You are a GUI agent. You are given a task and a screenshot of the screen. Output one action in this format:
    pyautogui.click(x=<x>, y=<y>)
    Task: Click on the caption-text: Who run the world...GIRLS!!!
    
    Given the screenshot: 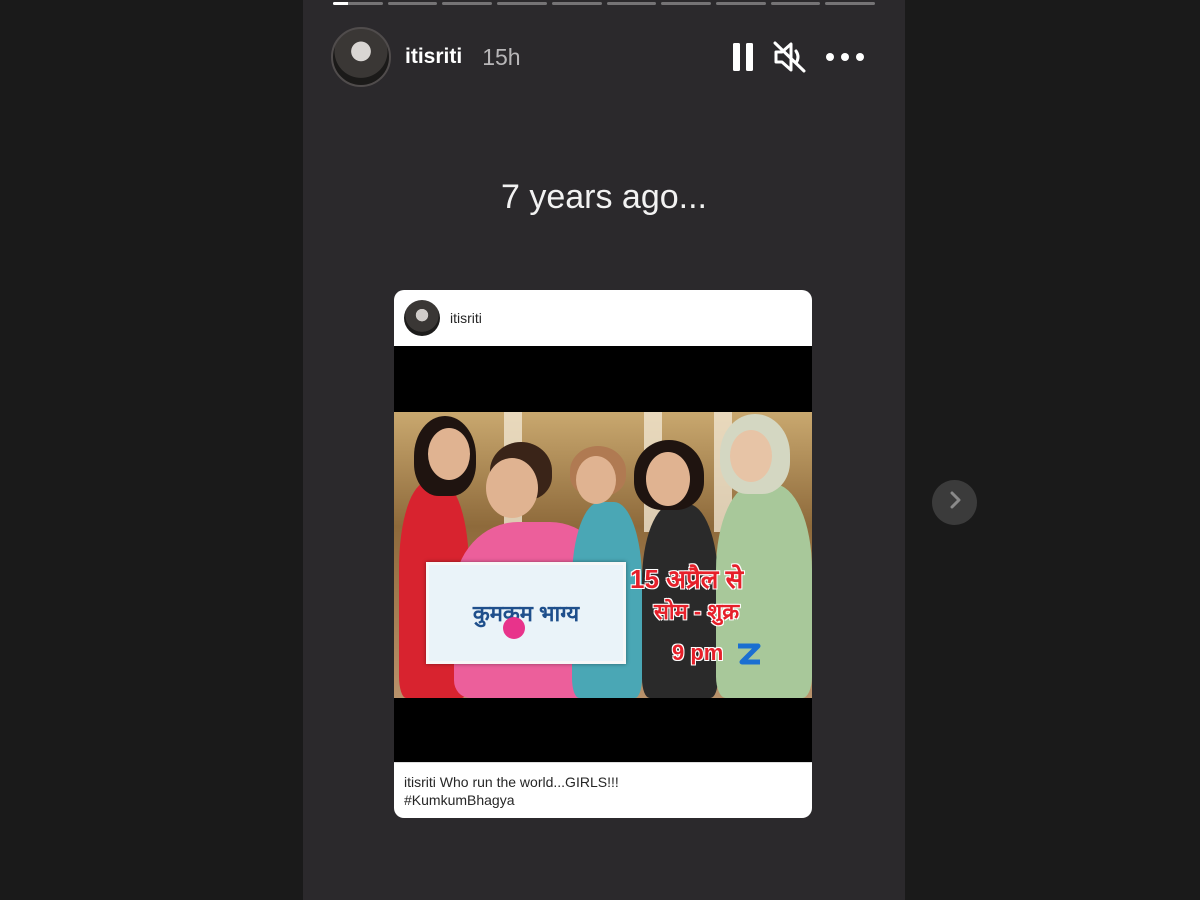 What is the action you would take?
    pyautogui.click(x=529, y=782)
    